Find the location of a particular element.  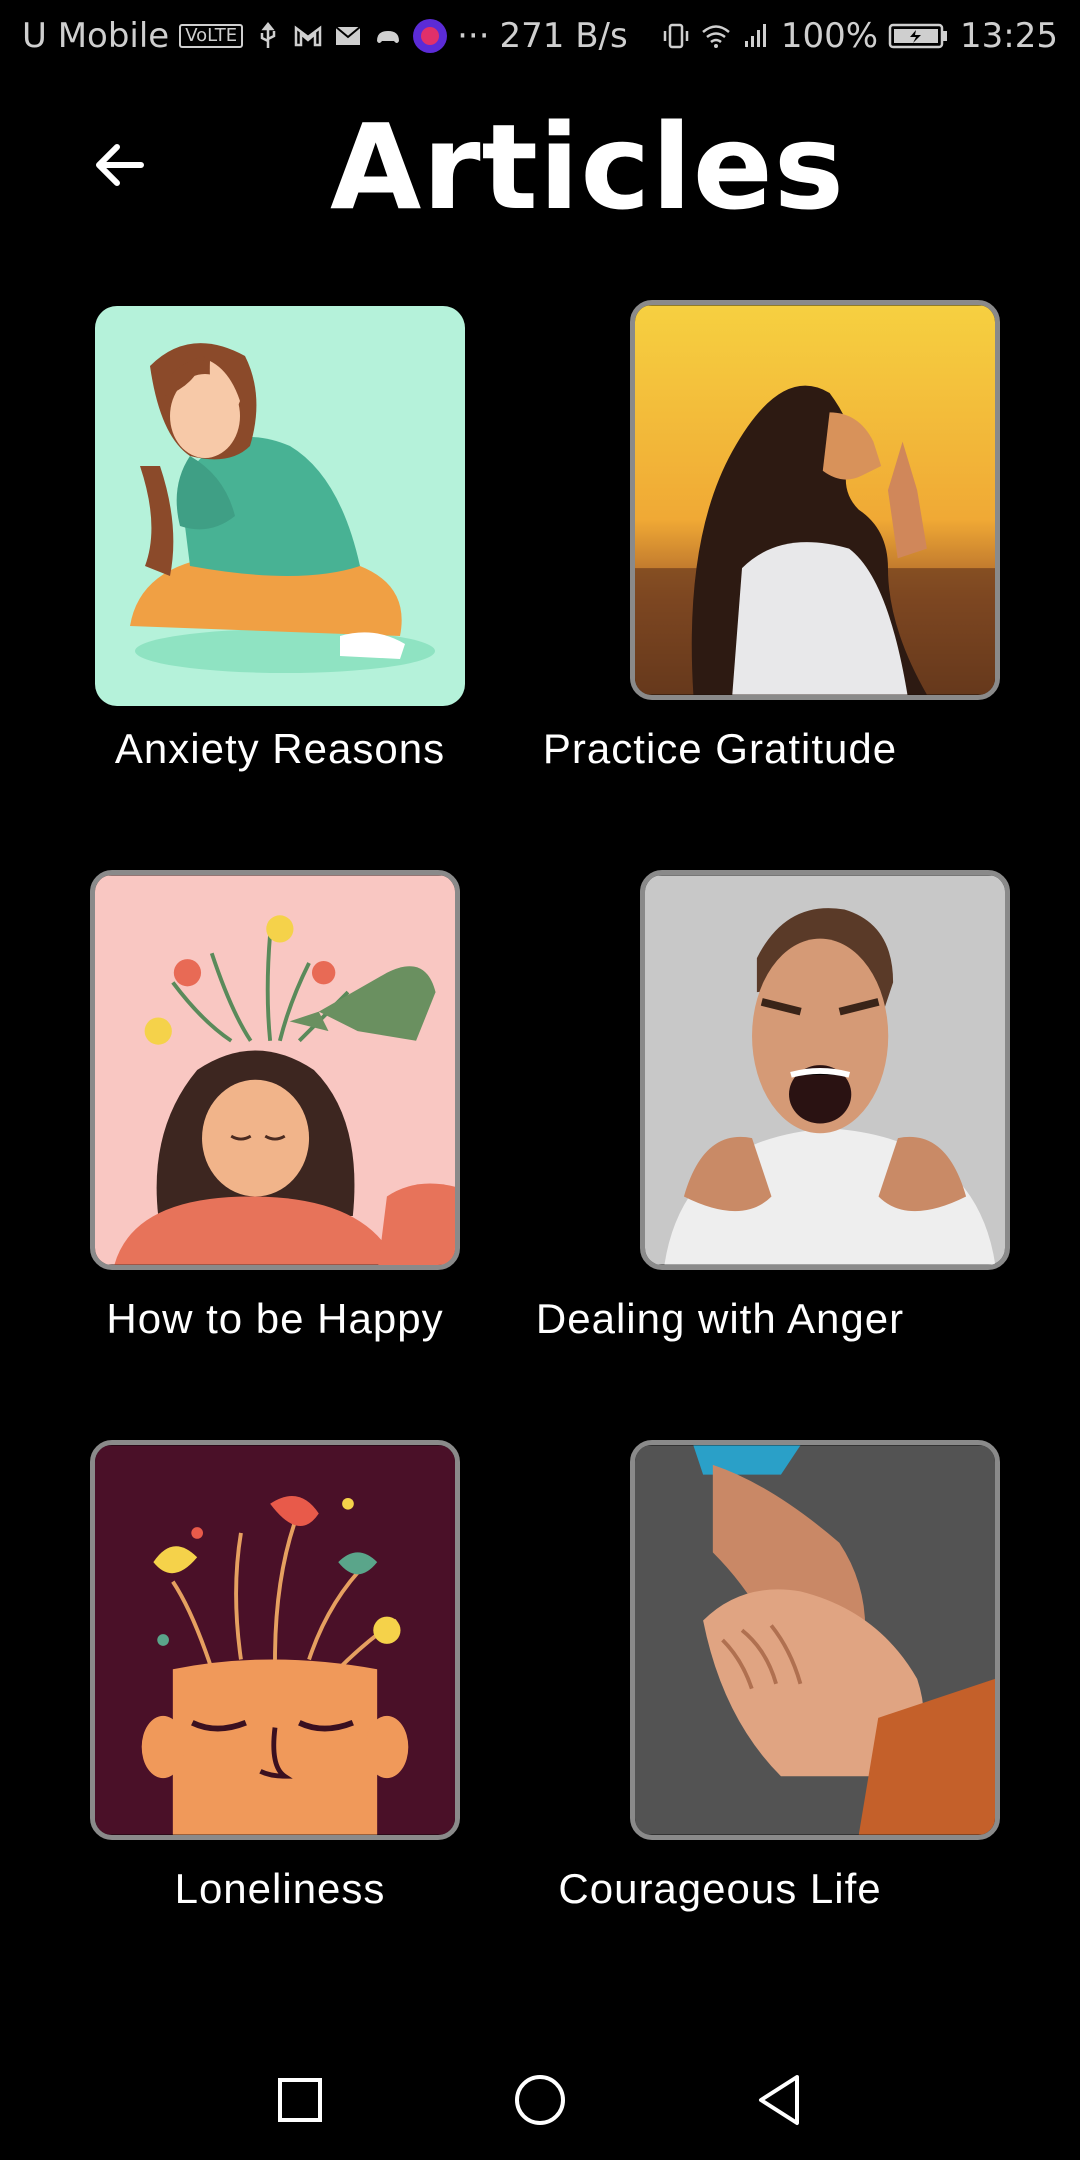

app-header: Articles is located at coordinates (540, 170).